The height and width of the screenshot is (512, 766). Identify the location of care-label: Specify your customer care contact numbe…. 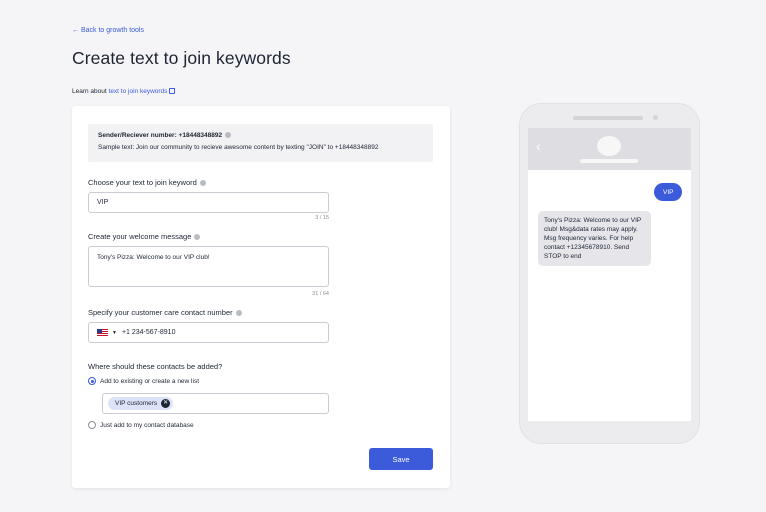
(165, 312).